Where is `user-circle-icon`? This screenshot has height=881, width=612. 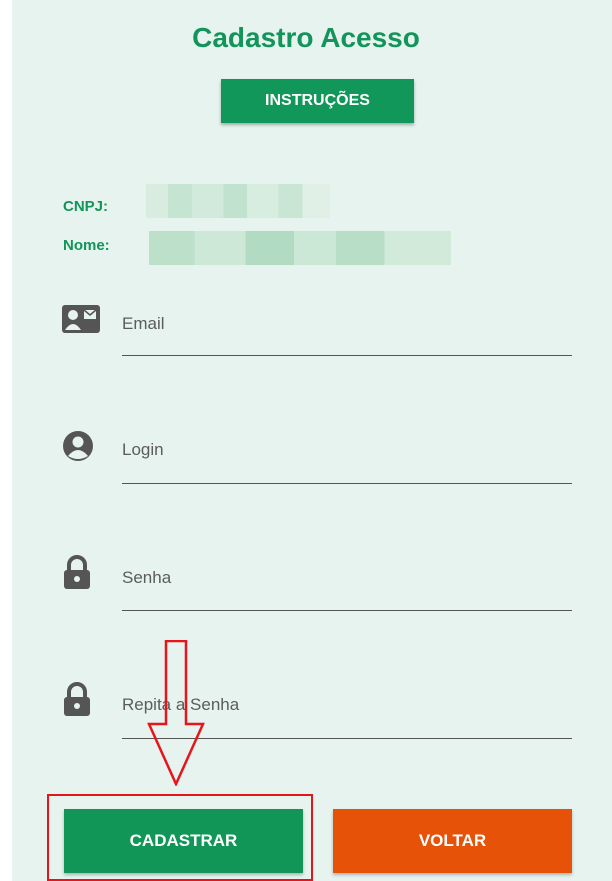 user-circle-icon is located at coordinates (80, 448).